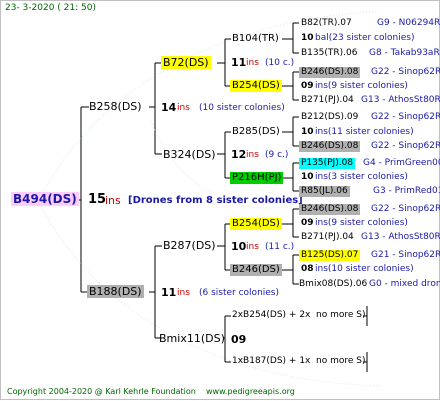  I want to click on gen1-1-id: B188(DS), so click(115, 291).